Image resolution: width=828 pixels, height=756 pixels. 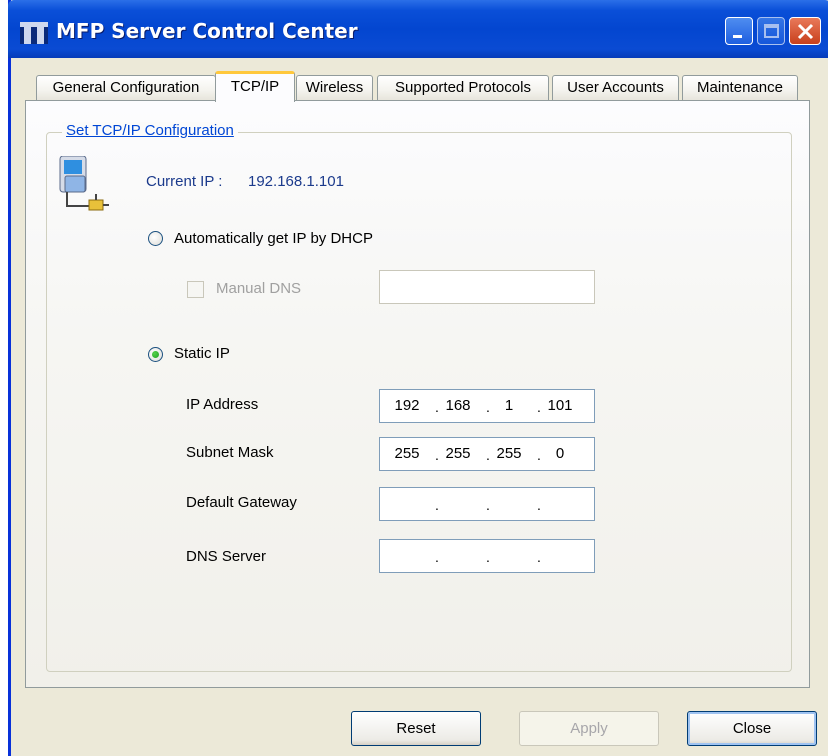 I want to click on close-button: Close, so click(x=752, y=728).